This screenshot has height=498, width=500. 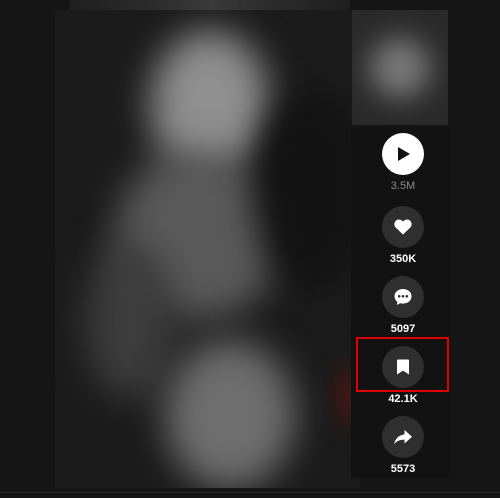 I want to click on like-count: 350K, so click(x=403, y=259).